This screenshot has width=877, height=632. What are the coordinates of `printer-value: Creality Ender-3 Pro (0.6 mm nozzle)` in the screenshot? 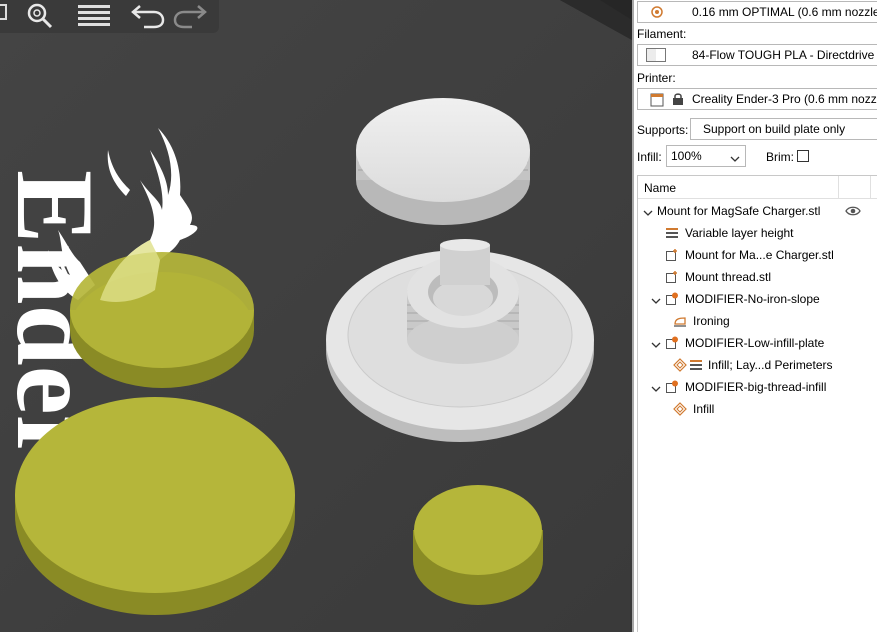 It's located at (784, 99).